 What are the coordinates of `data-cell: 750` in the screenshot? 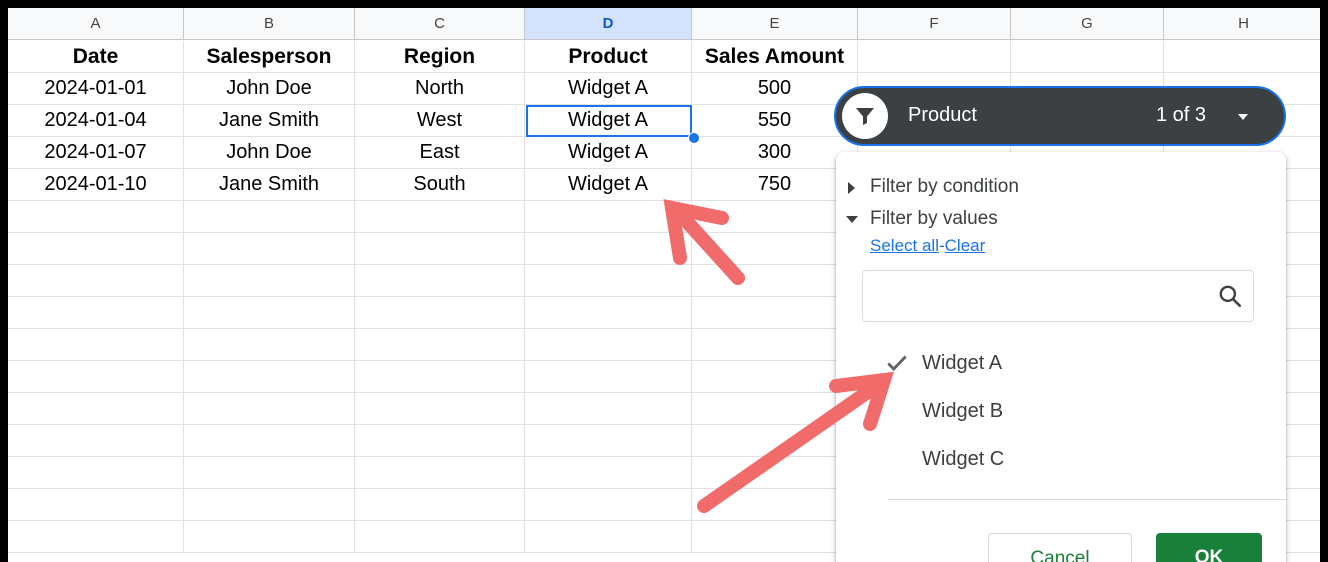 It's located at (775, 185).